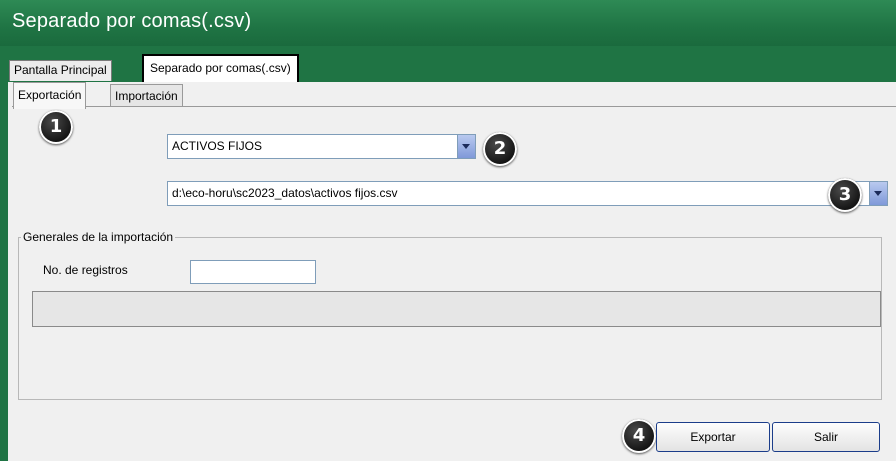 Image resolution: width=896 pixels, height=461 pixels. I want to click on table-select-value: ACTIVOS FIJOS, so click(217, 146).